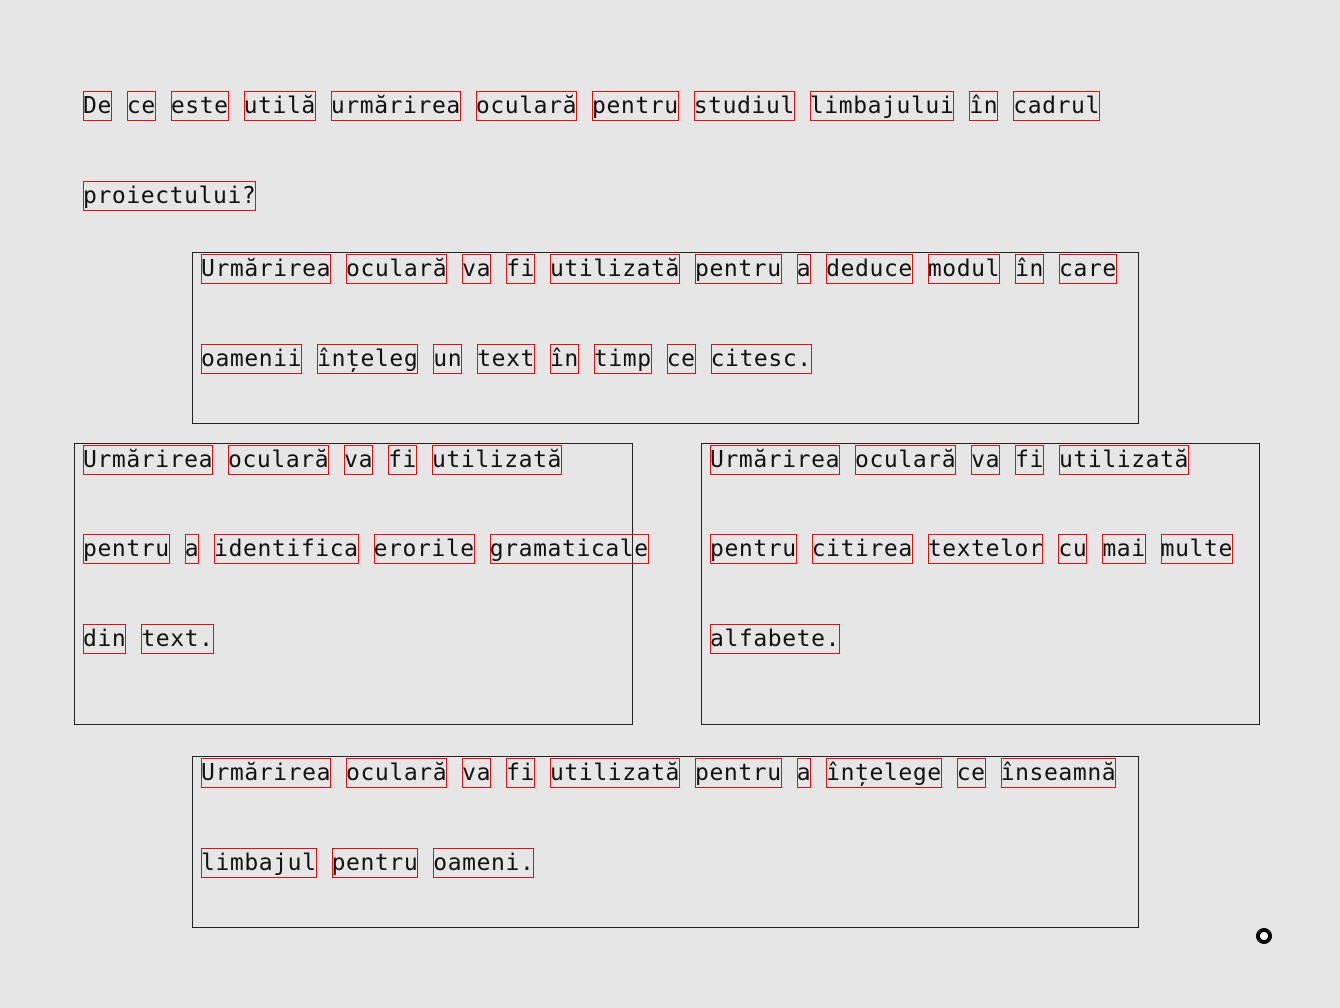 The image size is (1340, 1008). Describe the element at coordinates (1196, 549) in the screenshot. I see `word-token: multe` at that location.